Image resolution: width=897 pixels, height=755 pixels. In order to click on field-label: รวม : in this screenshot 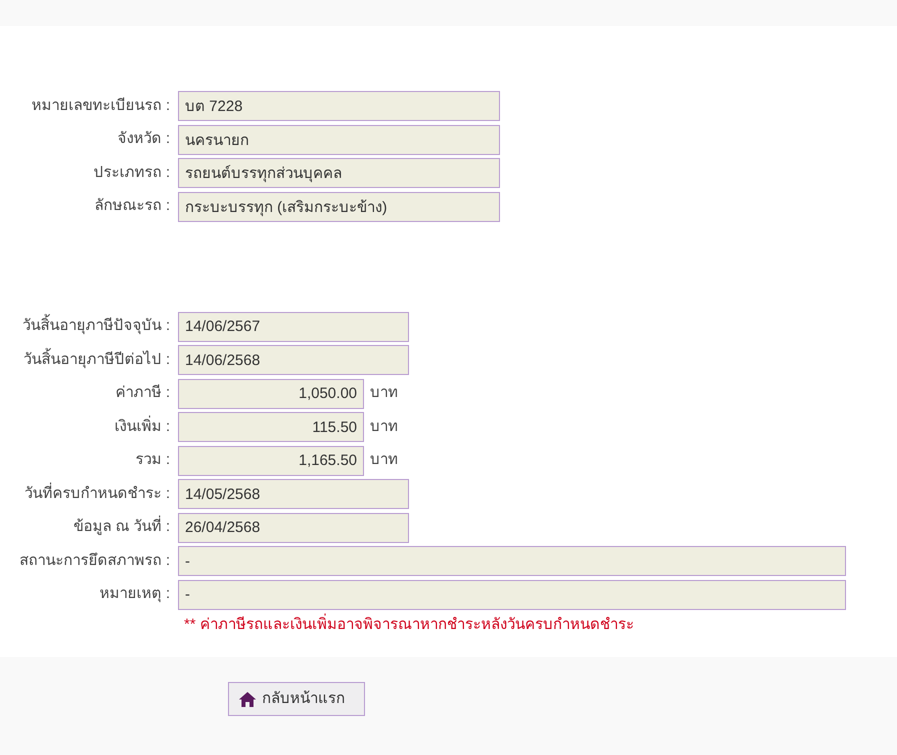, I will do `click(152, 460)`.